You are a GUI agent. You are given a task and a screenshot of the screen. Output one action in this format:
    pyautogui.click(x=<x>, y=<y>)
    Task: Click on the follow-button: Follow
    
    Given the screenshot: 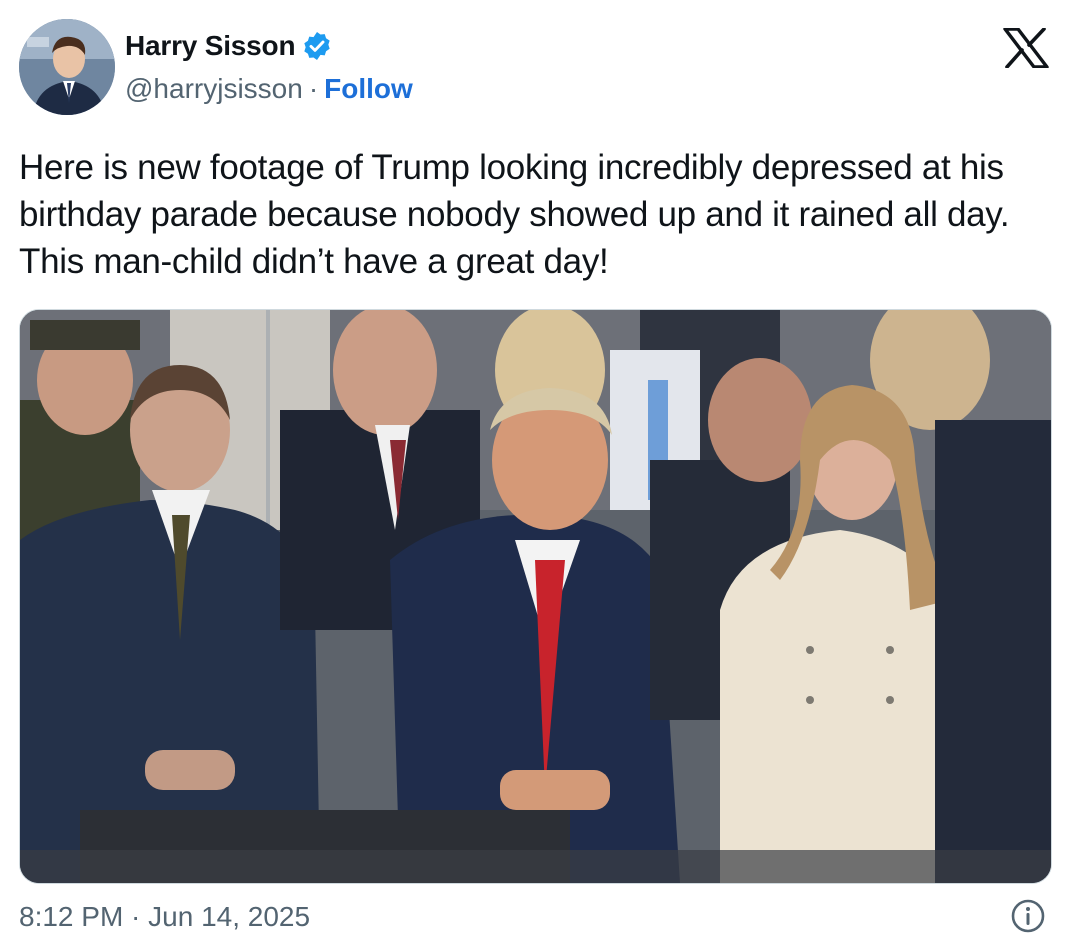 What is the action you would take?
    pyautogui.click(x=368, y=89)
    